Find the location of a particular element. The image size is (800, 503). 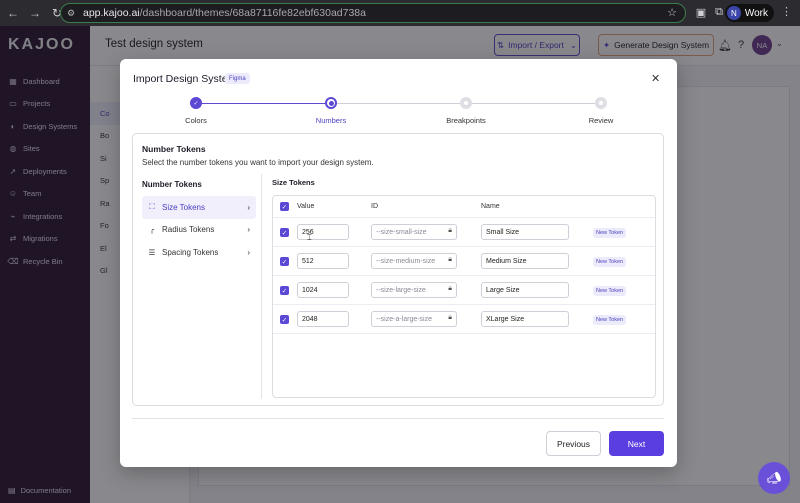

step-label: Breakpoints is located at coordinates (466, 120).